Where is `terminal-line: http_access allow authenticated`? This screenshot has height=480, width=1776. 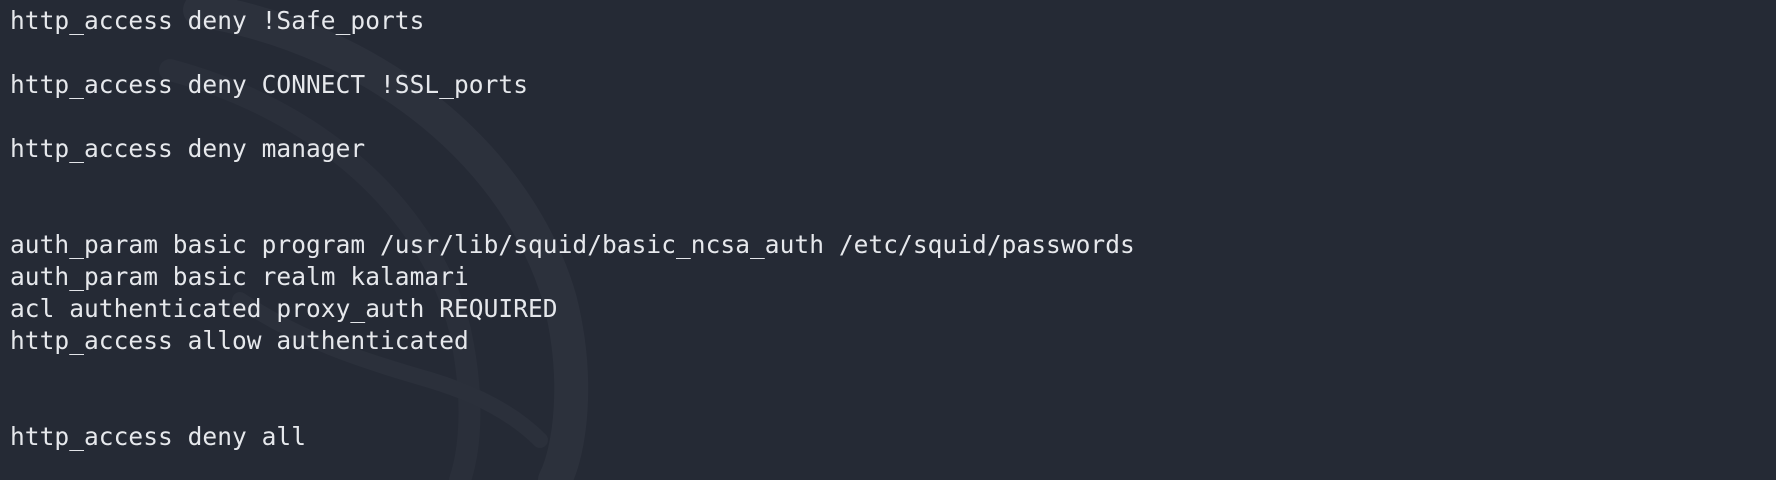 terminal-line: http_access allow authenticated is located at coordinates (239, 340).